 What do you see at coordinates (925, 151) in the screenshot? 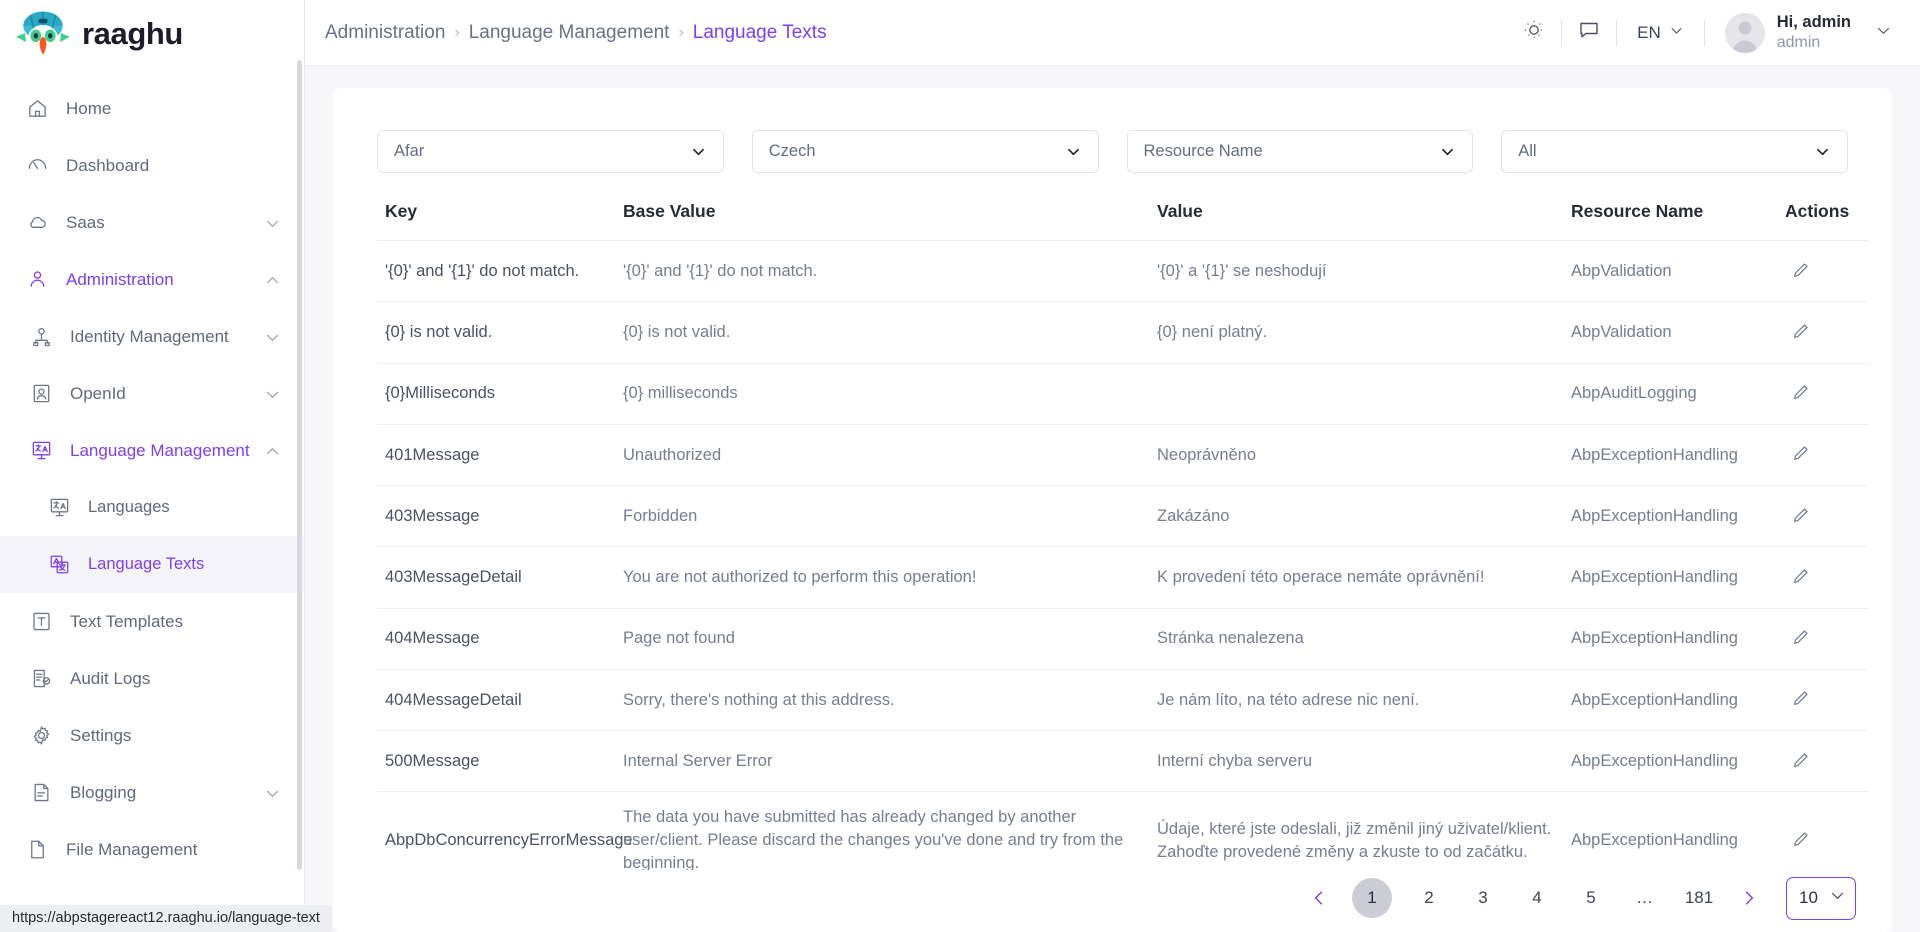
I see `target-language-select: Czech` at bounding box center [925, 151].